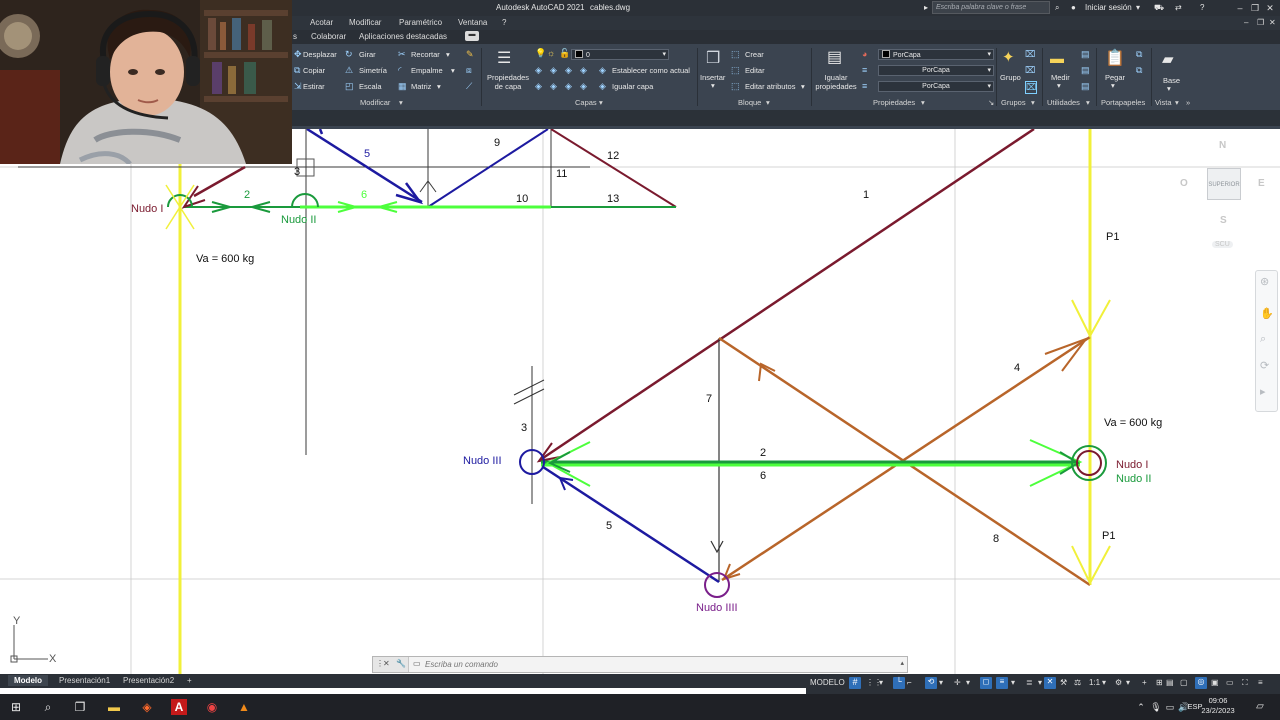 The width and height of the screenshot is (1280, 720). Describe the element at coordinates (1261, 183) in the screenshot. I see `viewcube-east: E` at that location.